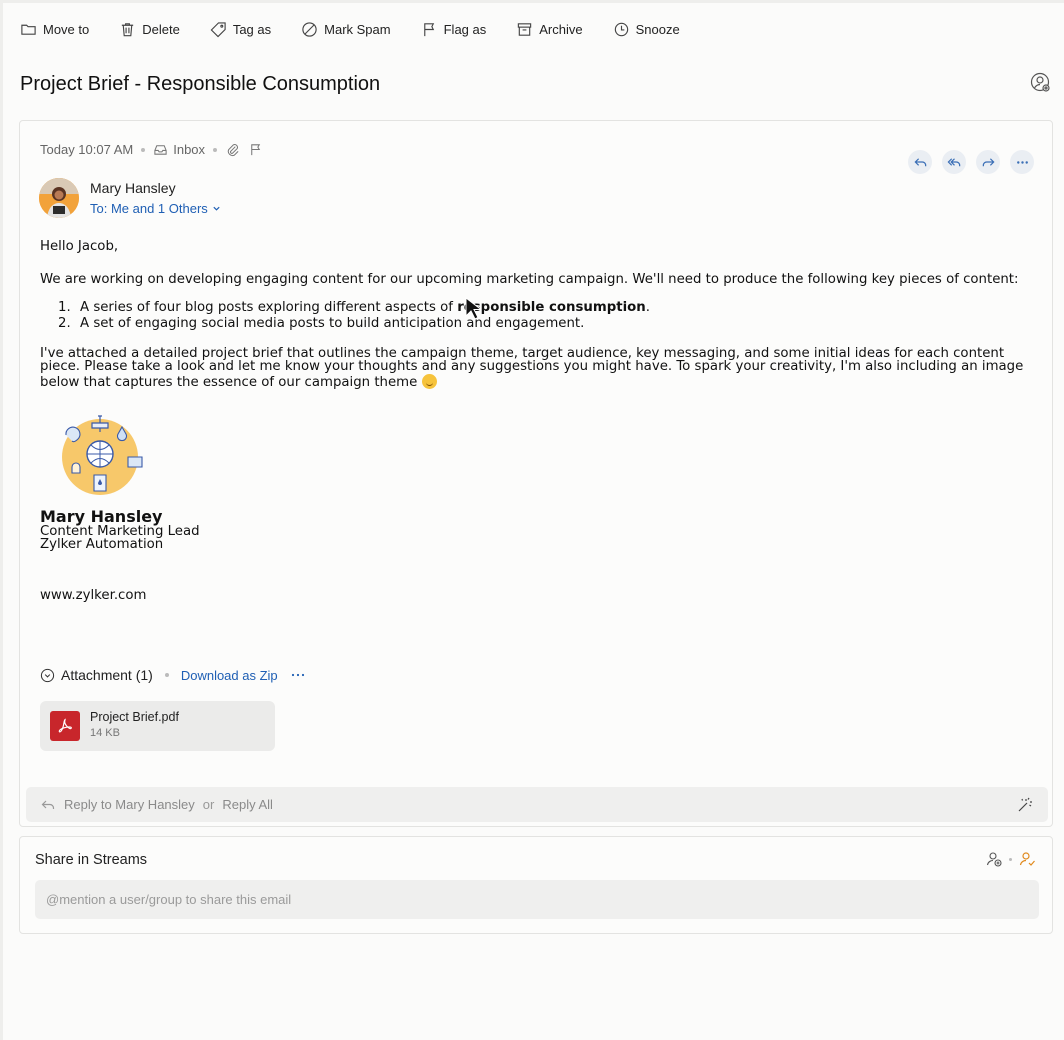 The width and height of the screenshot is (1064, 1040). Describe the element at coordinates (465, 29) in the screenshot. I see `flag-as-label: Flag as` at that location.